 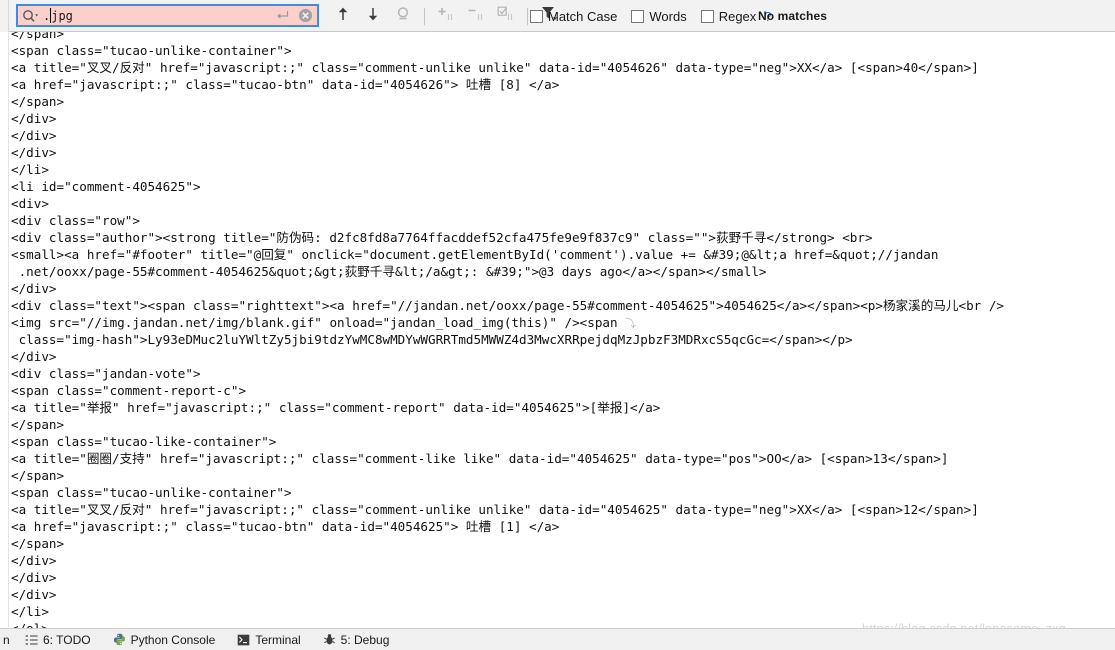 I want to click on status-bar-item-debug: 5: Debug, so click(x=356, y=639).